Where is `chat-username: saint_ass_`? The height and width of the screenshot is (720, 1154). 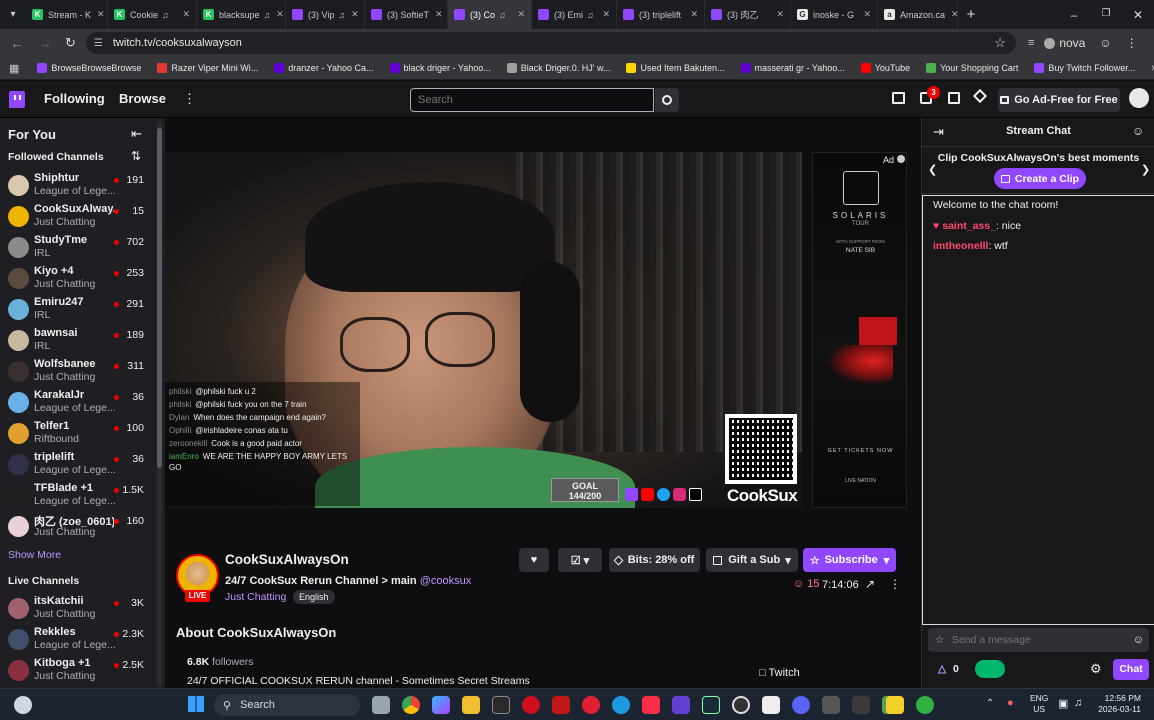 chat-username: saint_ass_ is located at coordinates (969, 226).